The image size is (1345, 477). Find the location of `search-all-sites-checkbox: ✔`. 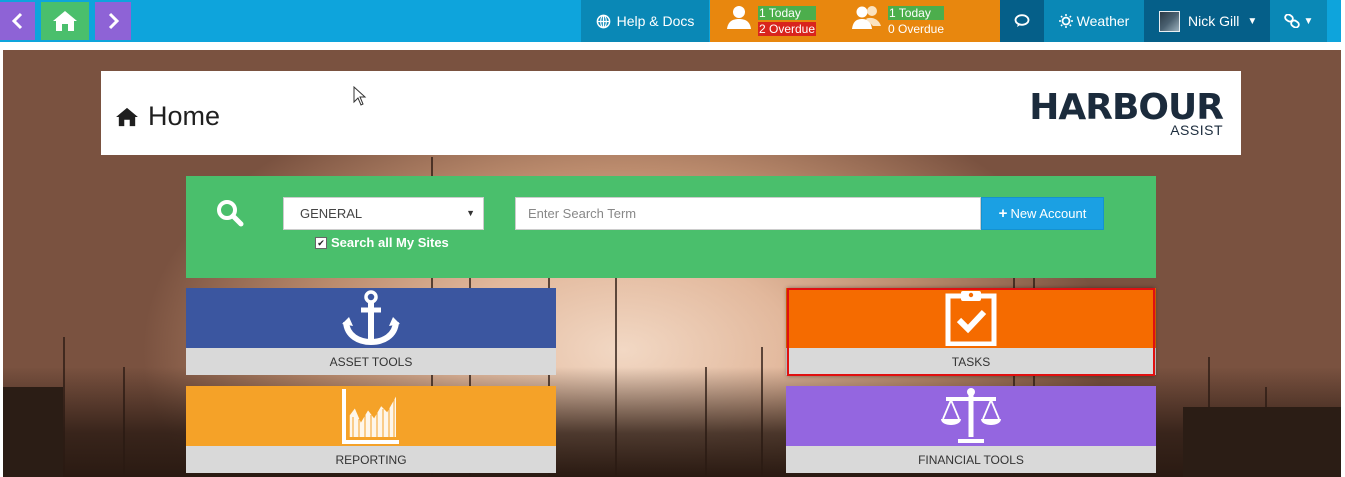

search-all-sites-checkbox: ✔ is located at coordinates (321, 242).